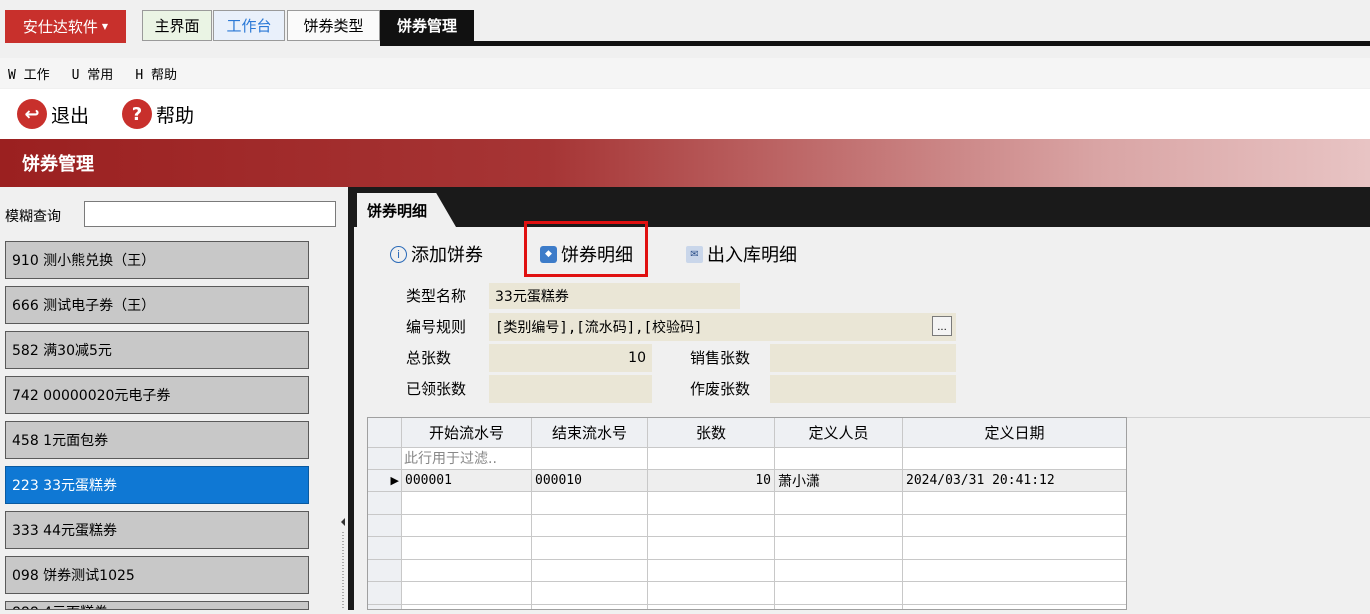 Image resolution: width=1370 pixels, height=614 pixels. What do you see at coordinates (694, 254) in the screenshot?
I see `envelope-icon: ✉` at bounding box center [694, 254].